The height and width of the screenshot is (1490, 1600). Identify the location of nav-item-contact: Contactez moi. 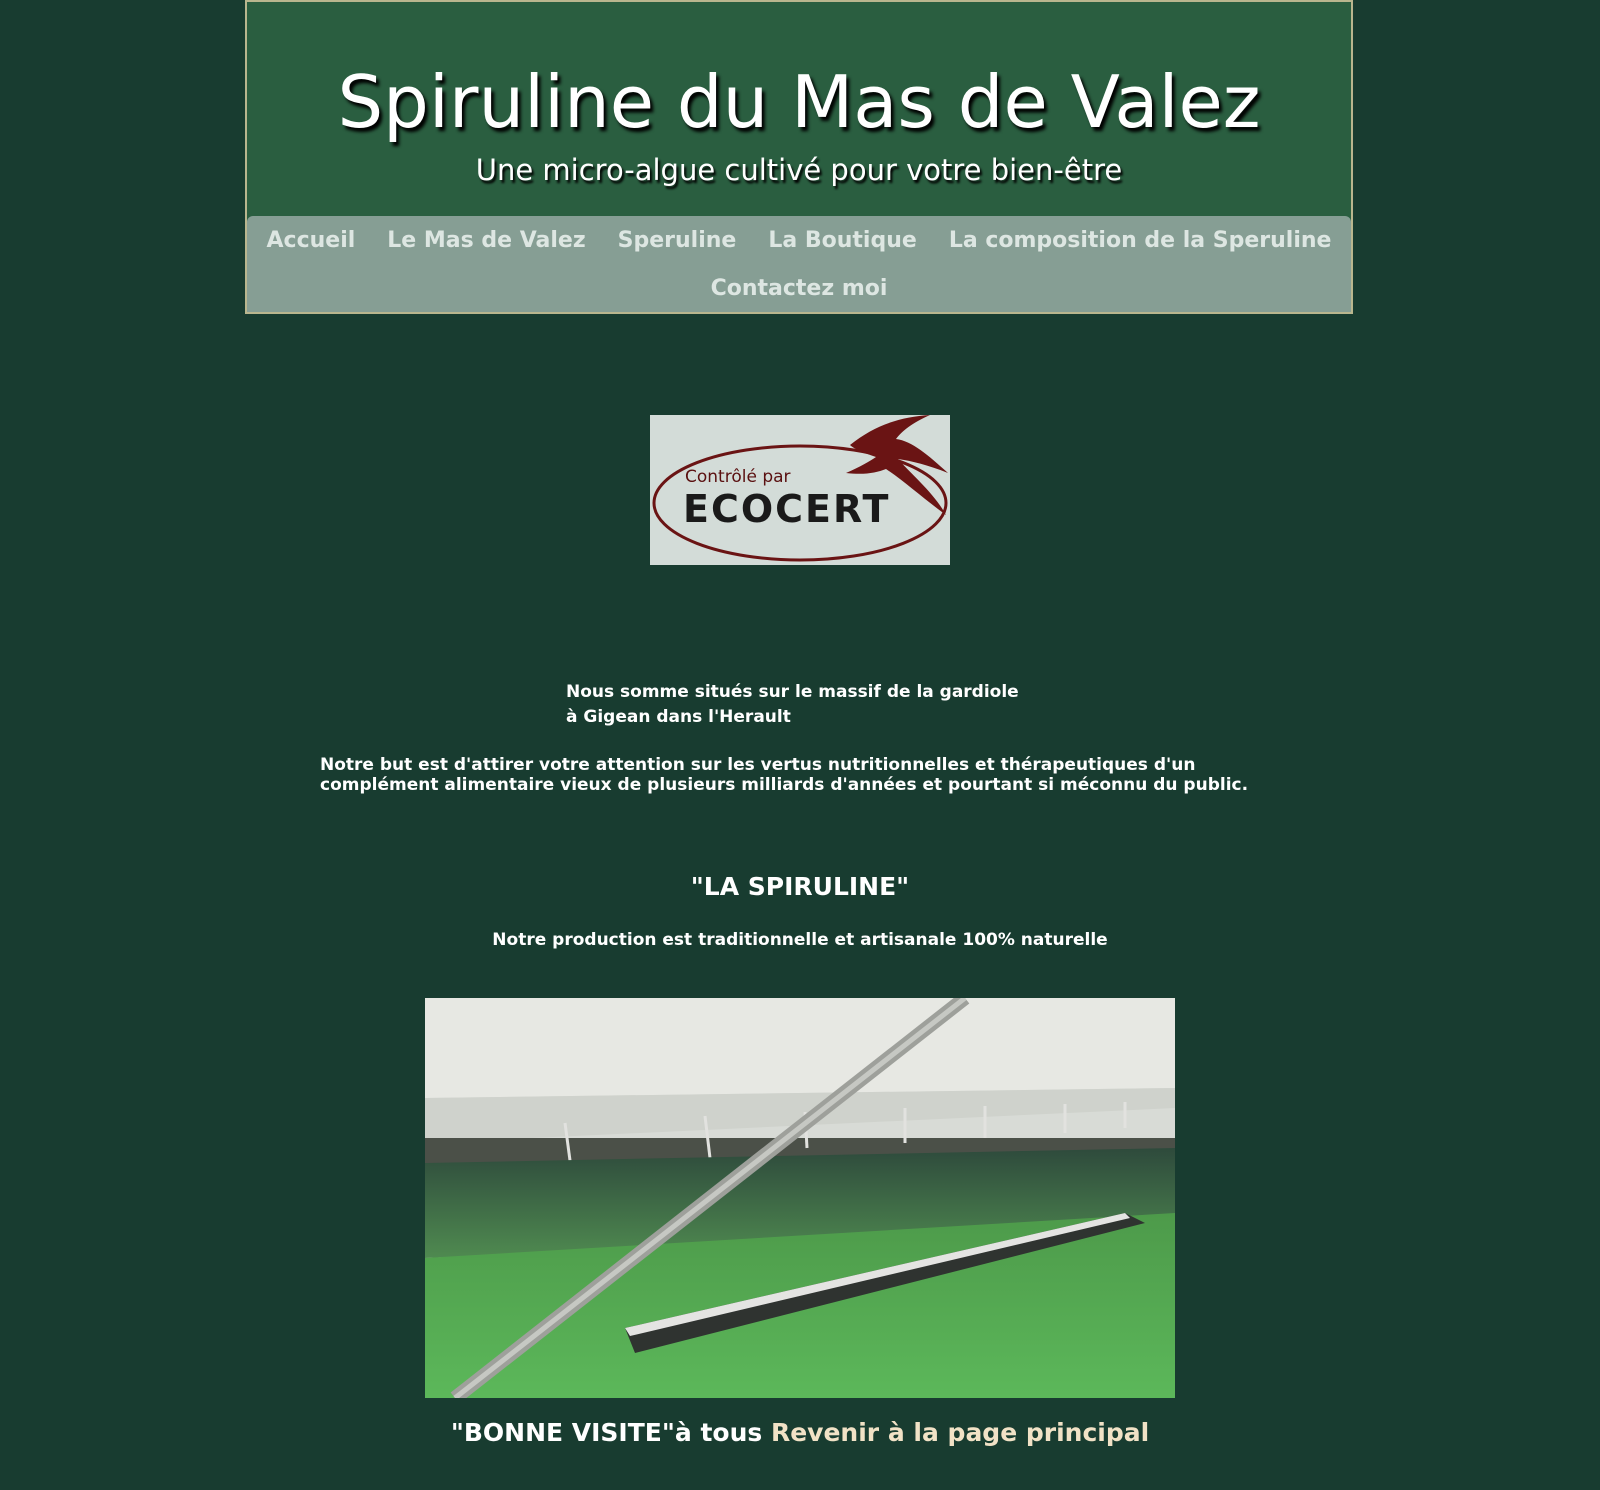
(799, 288).